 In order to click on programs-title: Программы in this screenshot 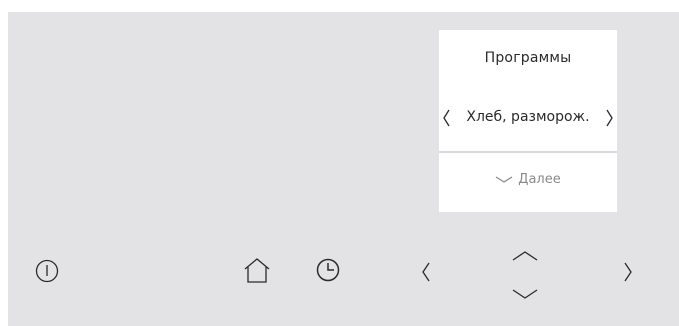, I will do `click(528, 58)`.